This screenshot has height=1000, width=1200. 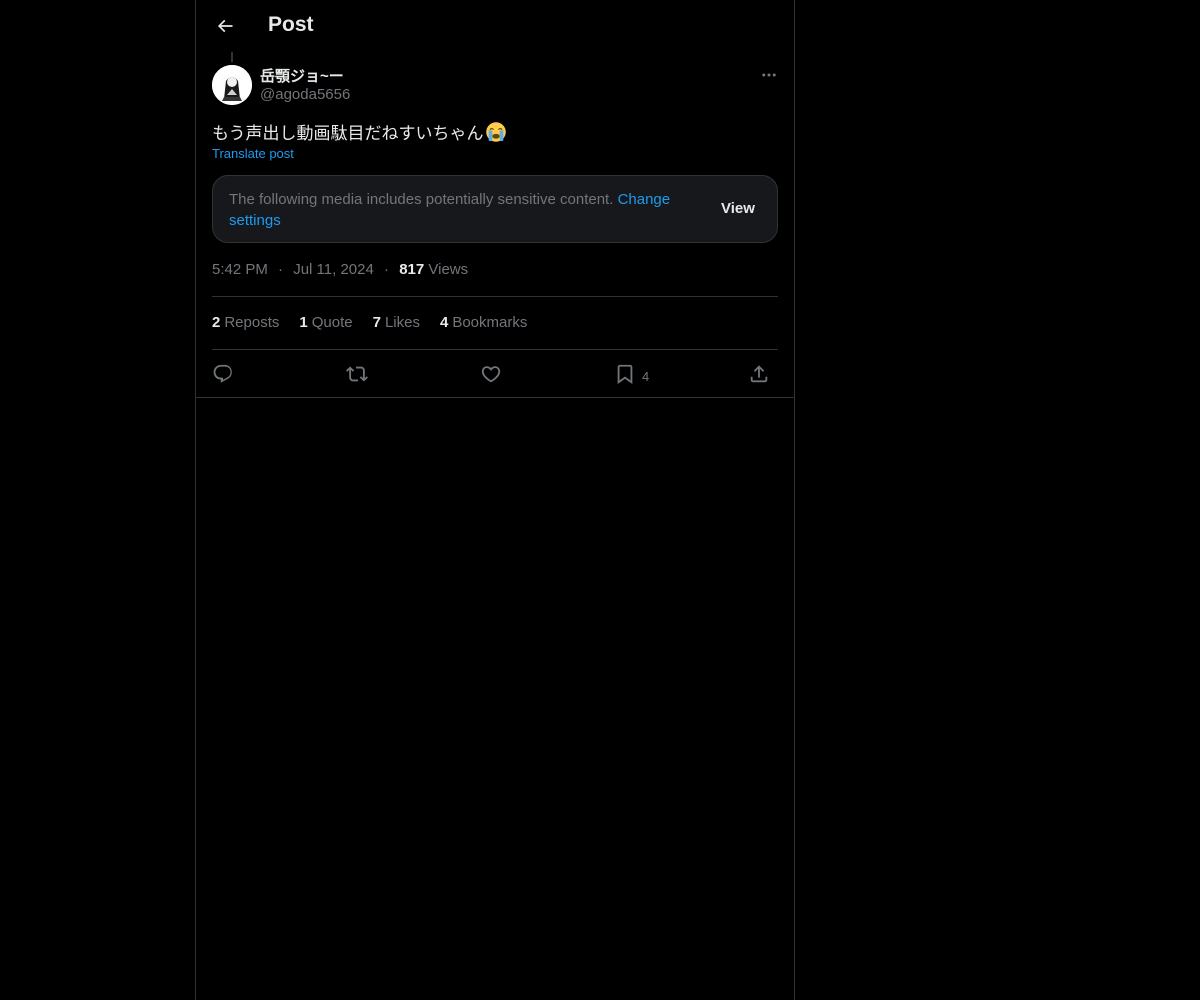 What do you see at coordinates (738, 208) in the screenshot?
I see `view-media-button: View` at bounding box center [738, 208].